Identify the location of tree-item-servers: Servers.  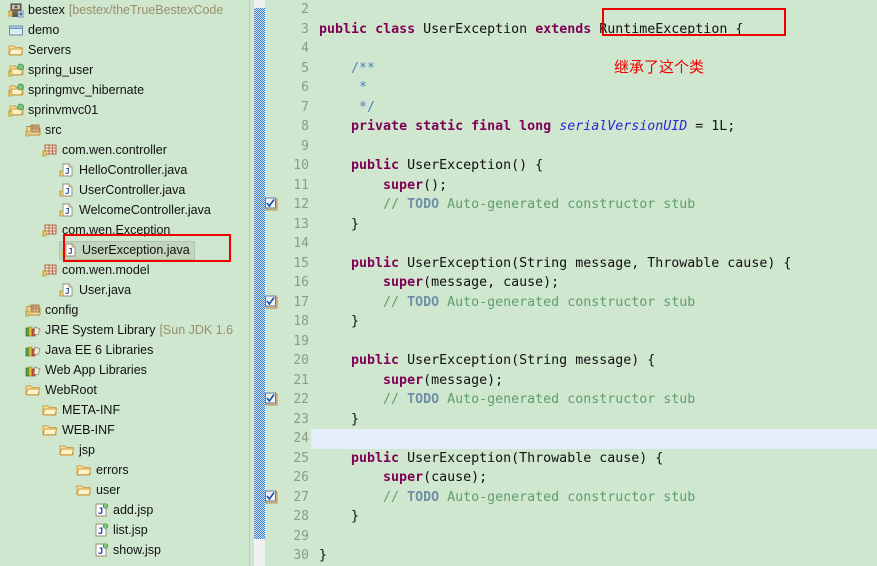
(124, 50).